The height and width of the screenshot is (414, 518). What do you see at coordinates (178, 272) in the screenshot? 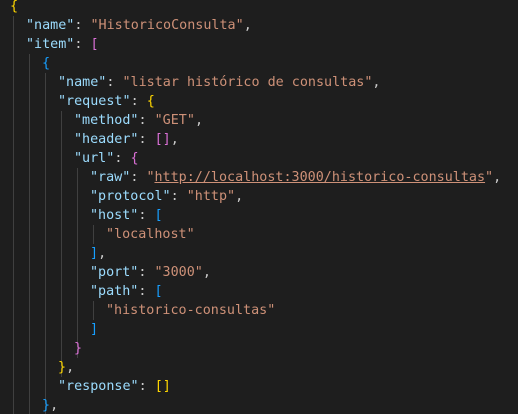
I see `code-token: "3000"` at bounding box center [178, 272].